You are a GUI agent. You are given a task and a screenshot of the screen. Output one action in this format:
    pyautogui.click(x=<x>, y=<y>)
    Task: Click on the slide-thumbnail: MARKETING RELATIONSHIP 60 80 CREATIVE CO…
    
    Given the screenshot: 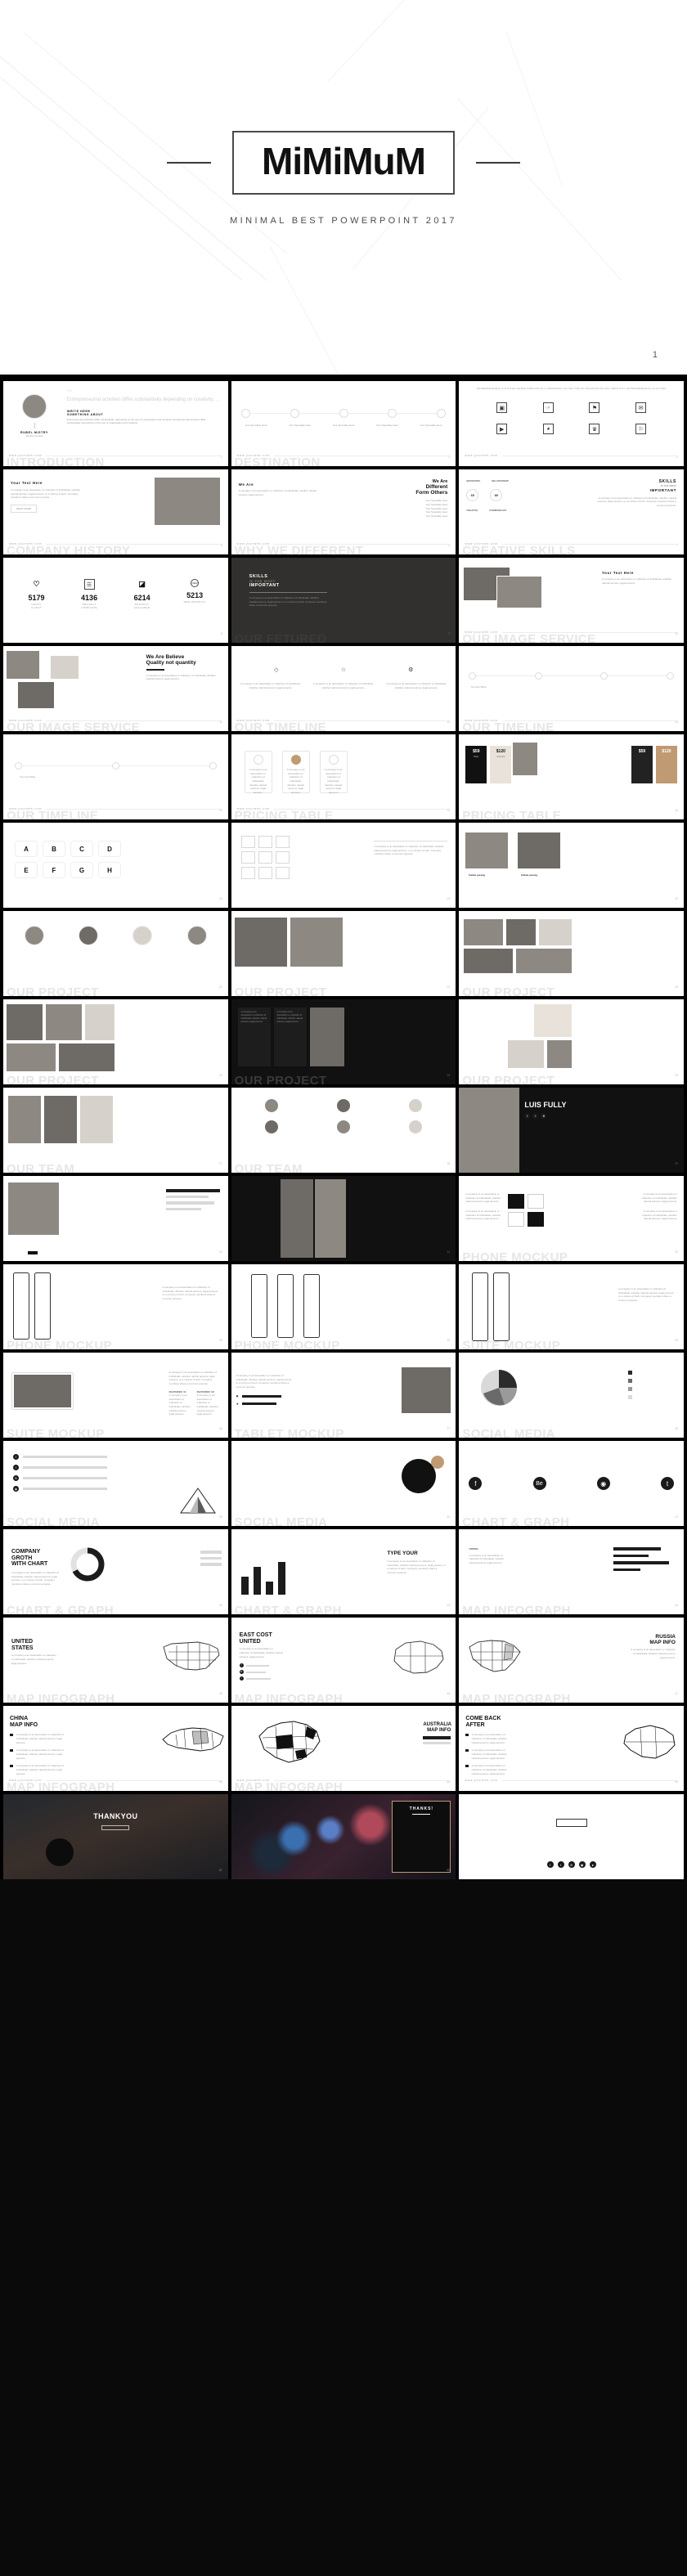 What is the action you would take?
    pyautogui.click(x=571, y=512)
    